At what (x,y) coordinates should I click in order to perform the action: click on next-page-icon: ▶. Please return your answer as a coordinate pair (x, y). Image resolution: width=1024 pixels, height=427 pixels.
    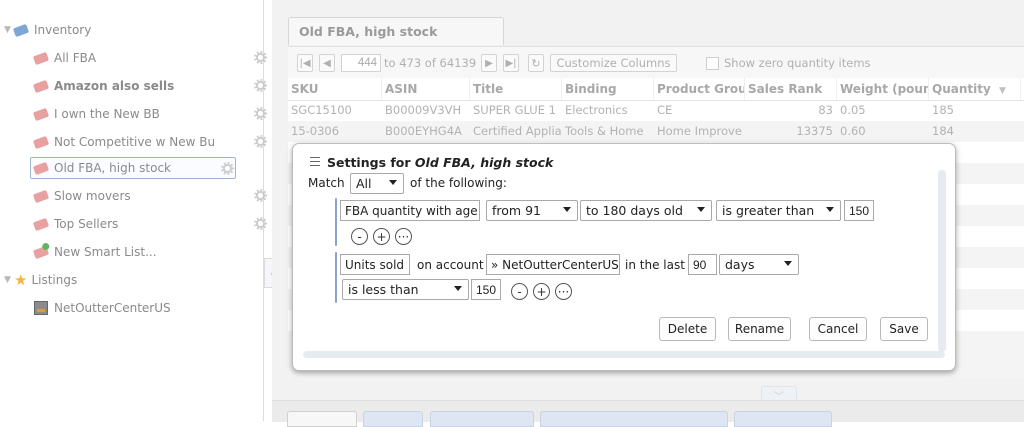
    Looking at the image, I should click on (489, 63).